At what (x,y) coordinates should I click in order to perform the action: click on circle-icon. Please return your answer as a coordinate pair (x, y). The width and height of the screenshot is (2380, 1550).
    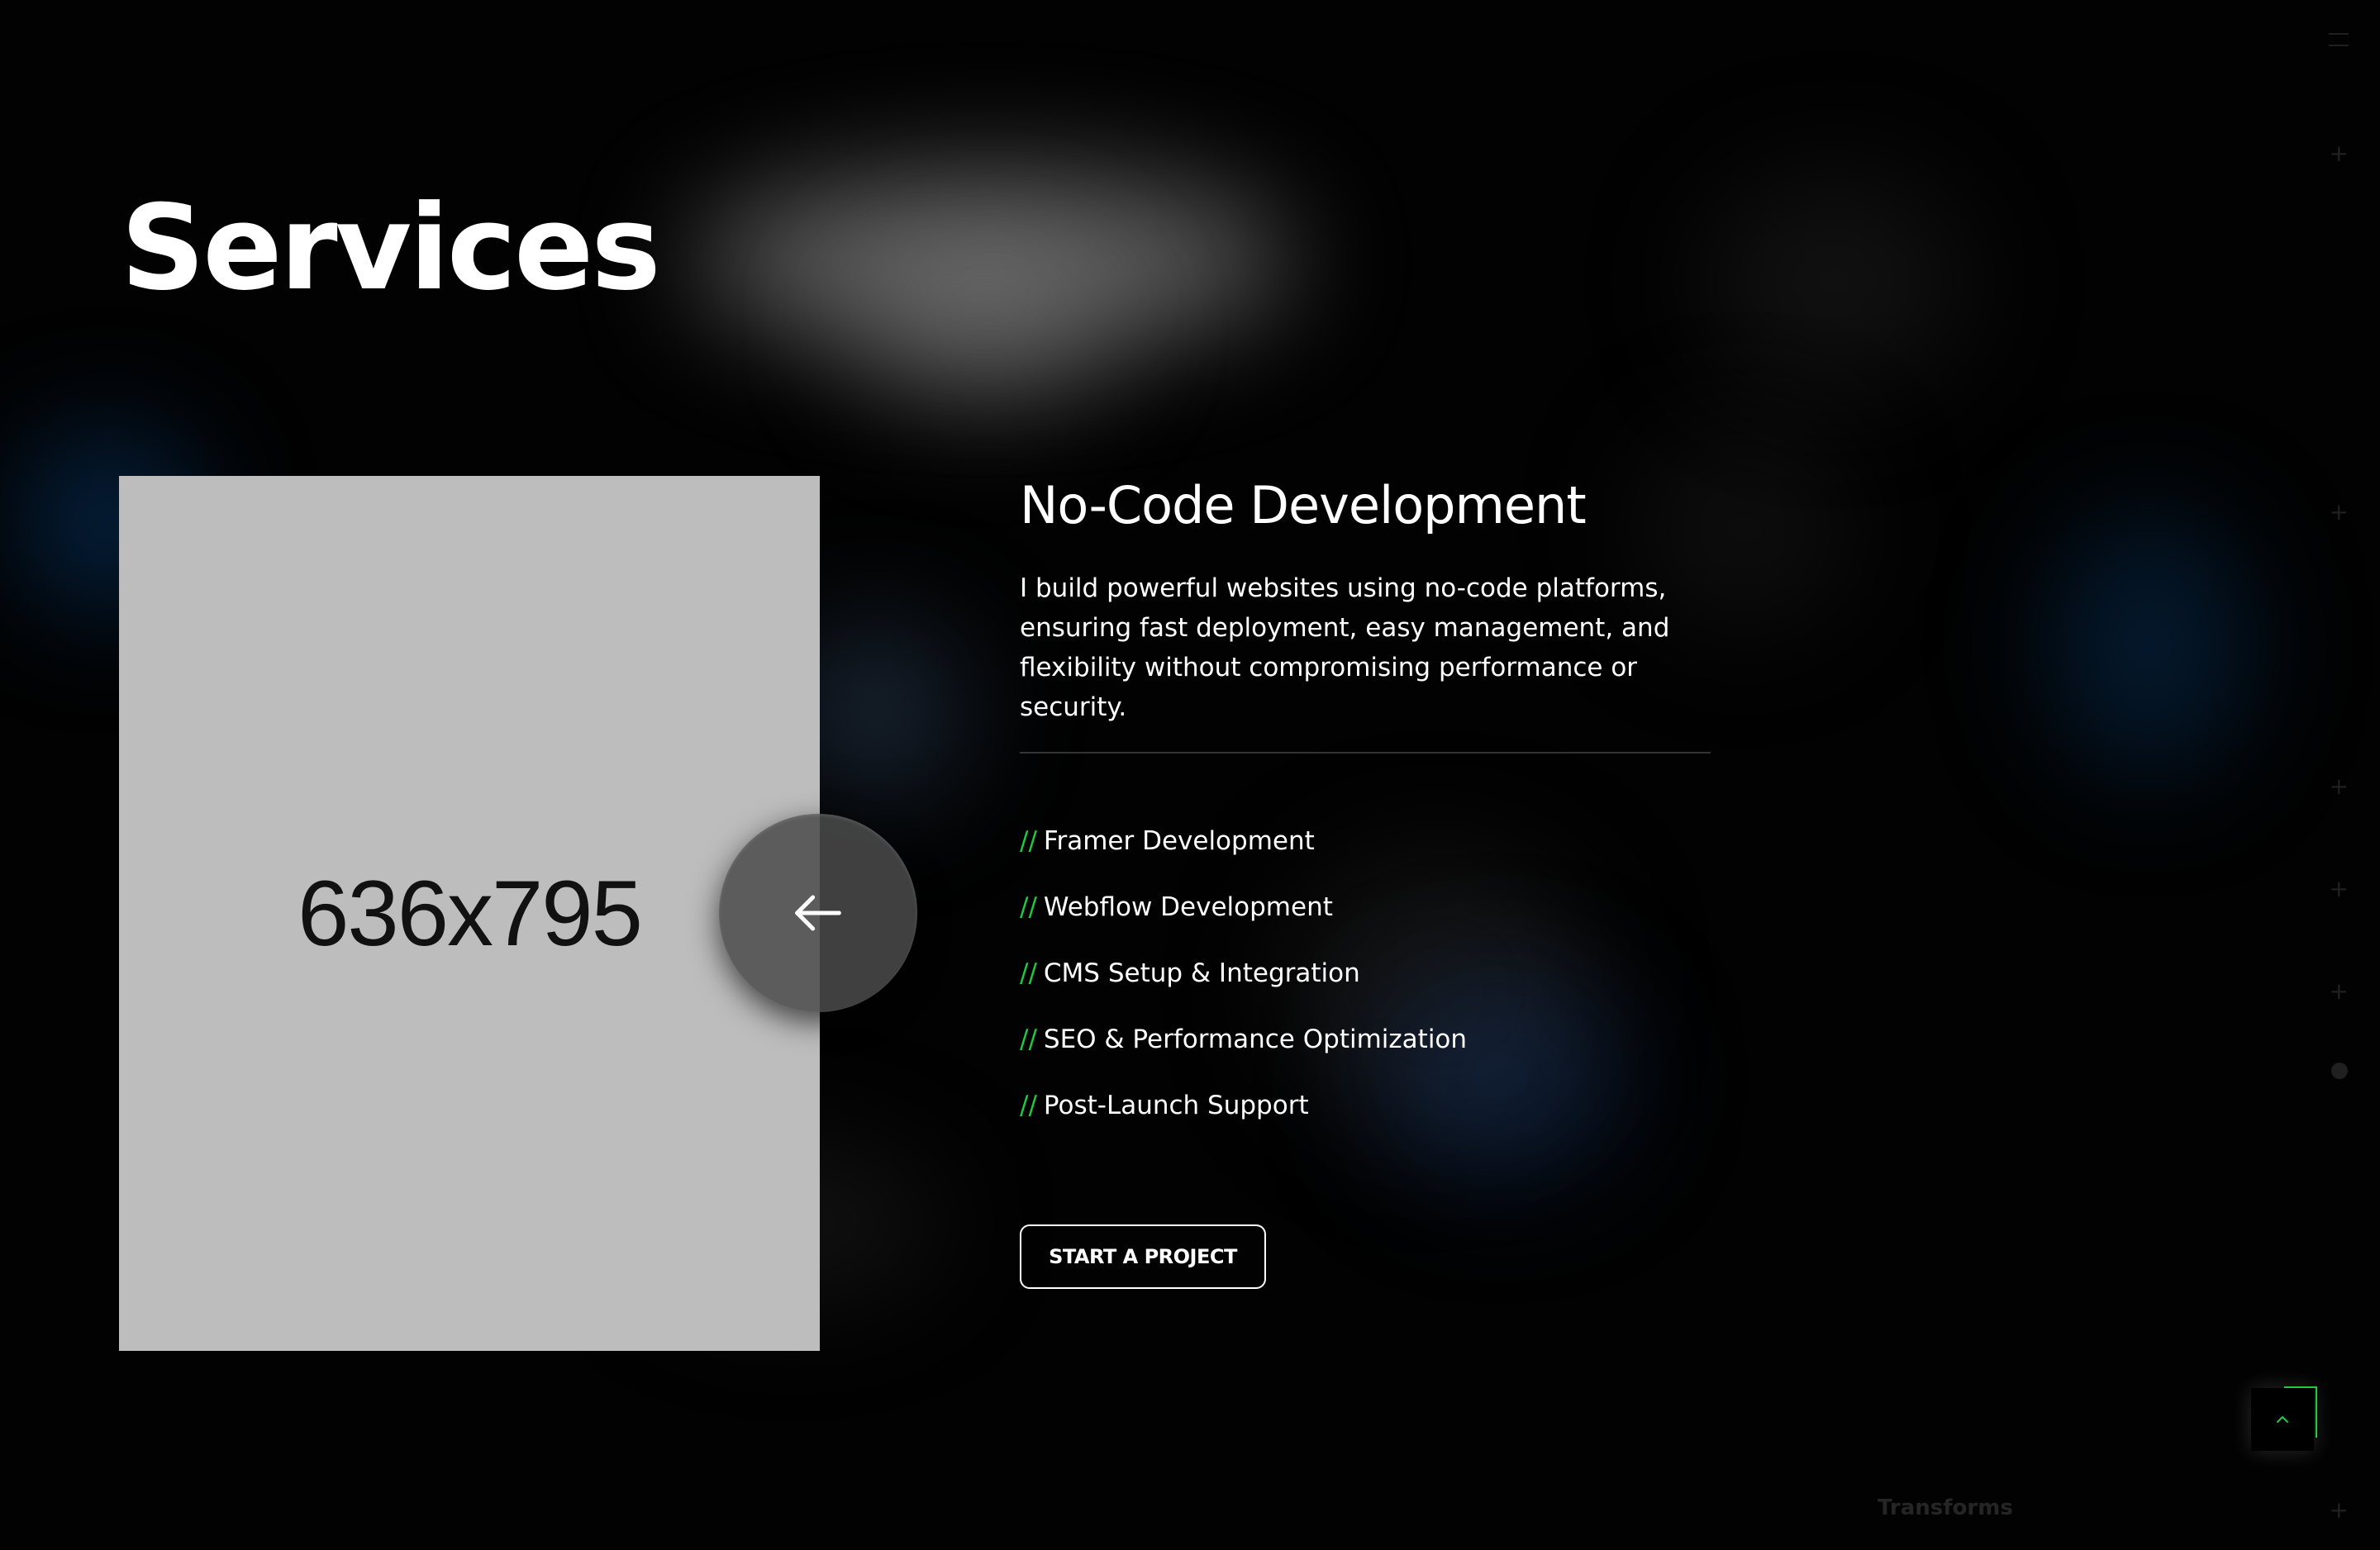
    Looking at the image, I should click on (2339, 1071).